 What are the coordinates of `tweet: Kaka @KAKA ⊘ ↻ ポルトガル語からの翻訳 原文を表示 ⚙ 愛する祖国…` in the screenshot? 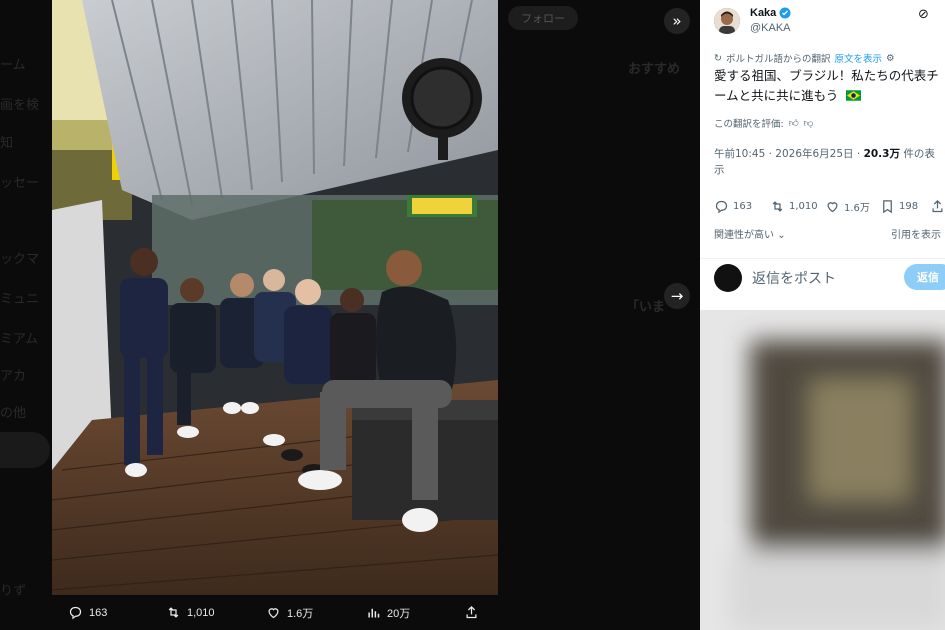 It's located at (822, 155).